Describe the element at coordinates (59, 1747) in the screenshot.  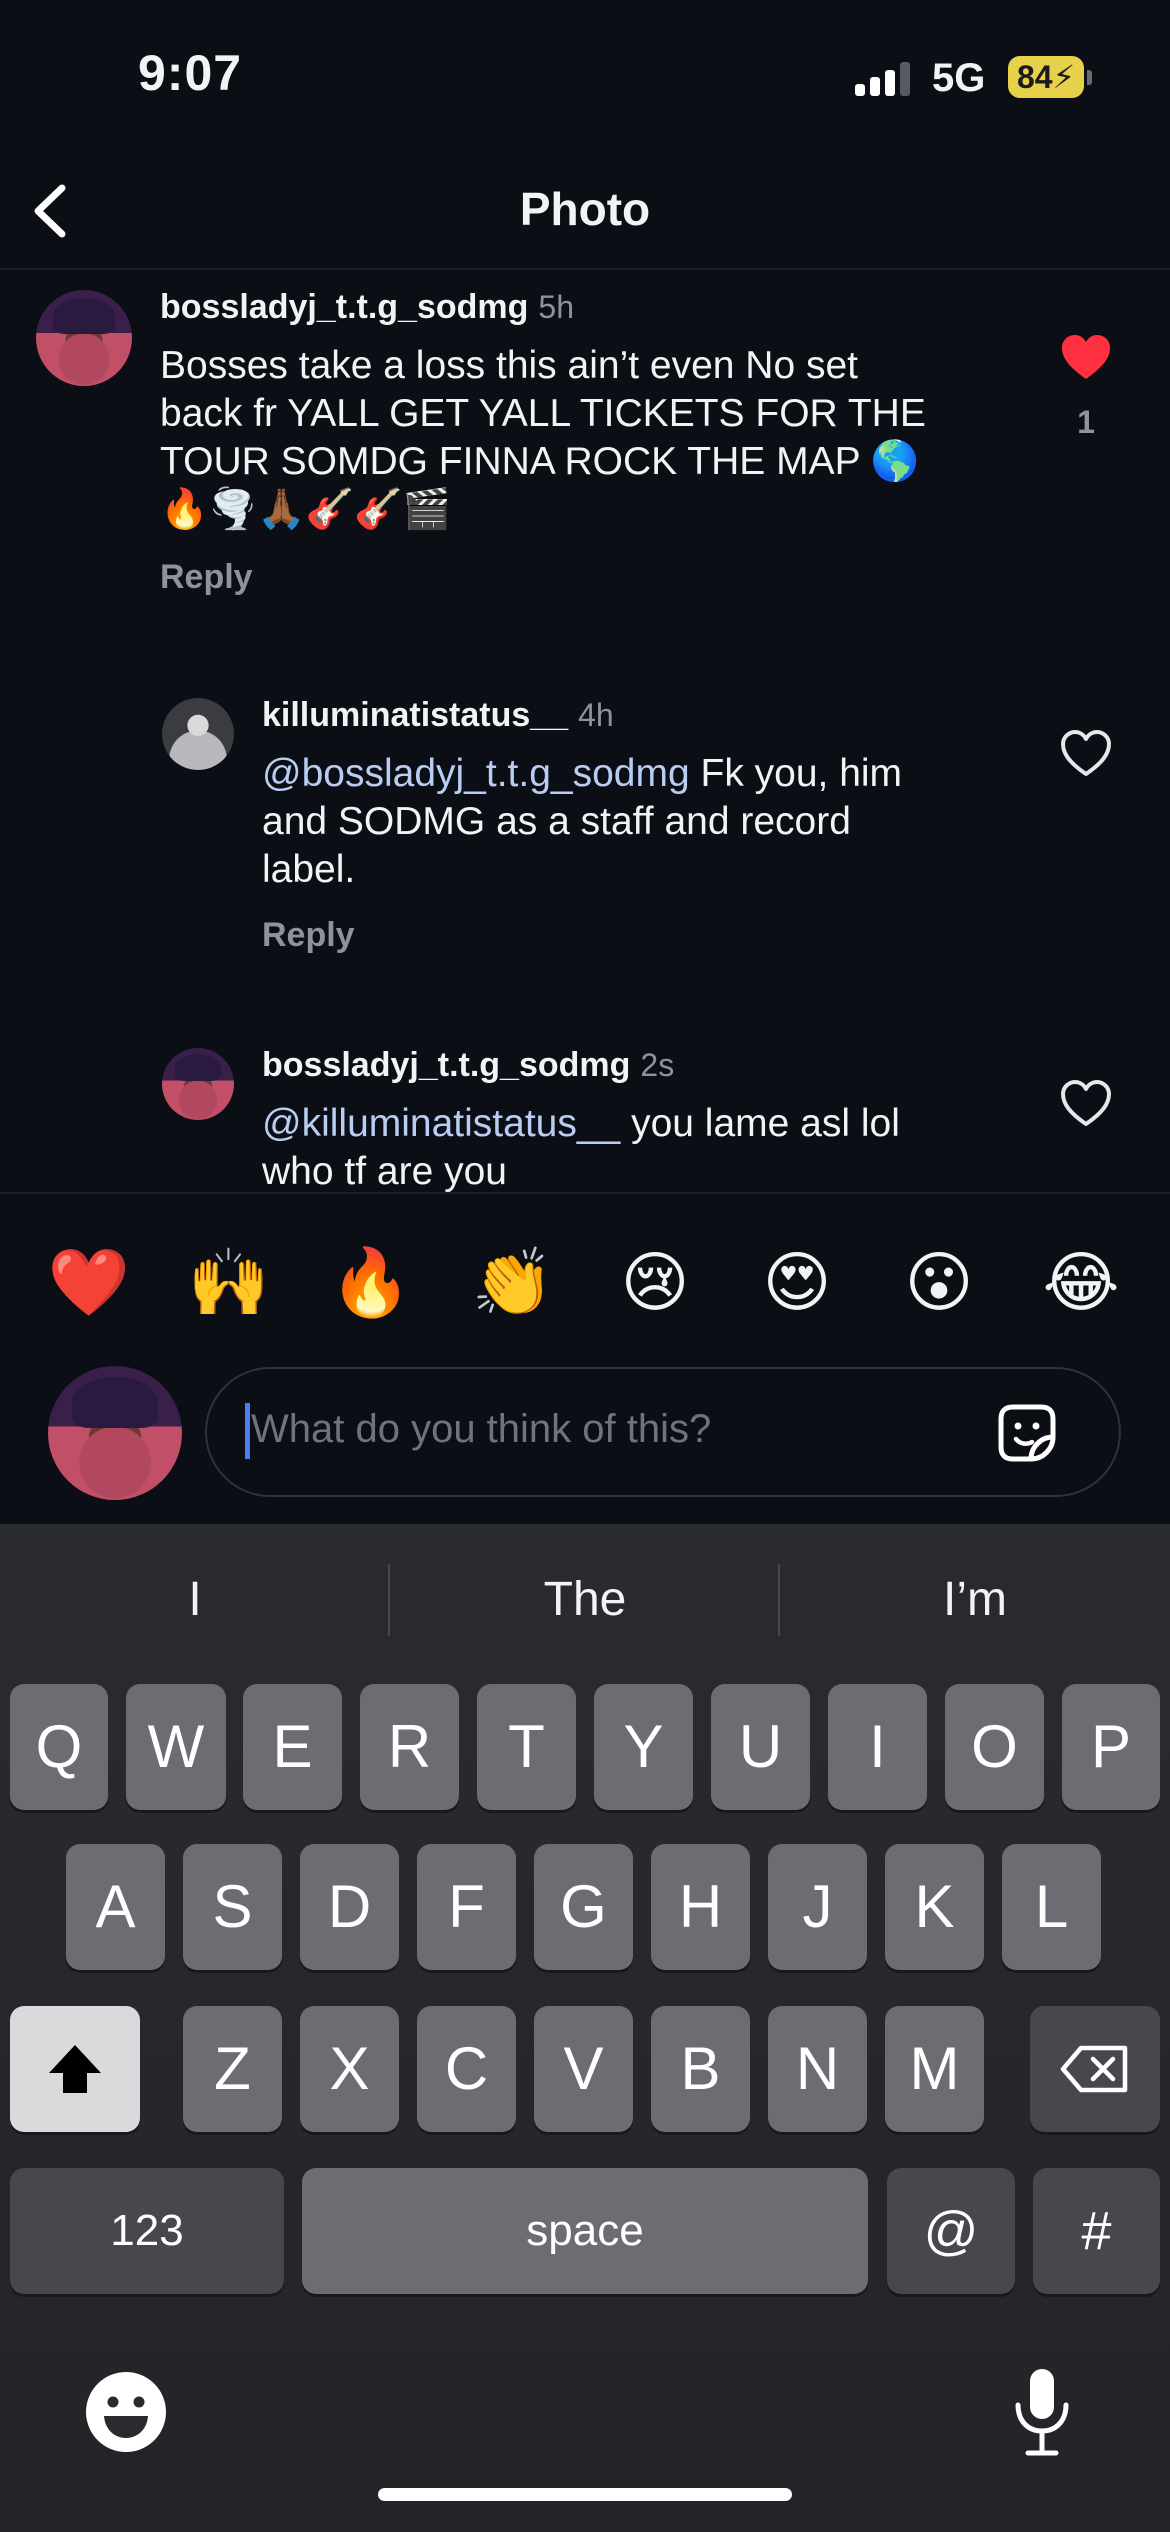
I see `key-q: Q` at that location.